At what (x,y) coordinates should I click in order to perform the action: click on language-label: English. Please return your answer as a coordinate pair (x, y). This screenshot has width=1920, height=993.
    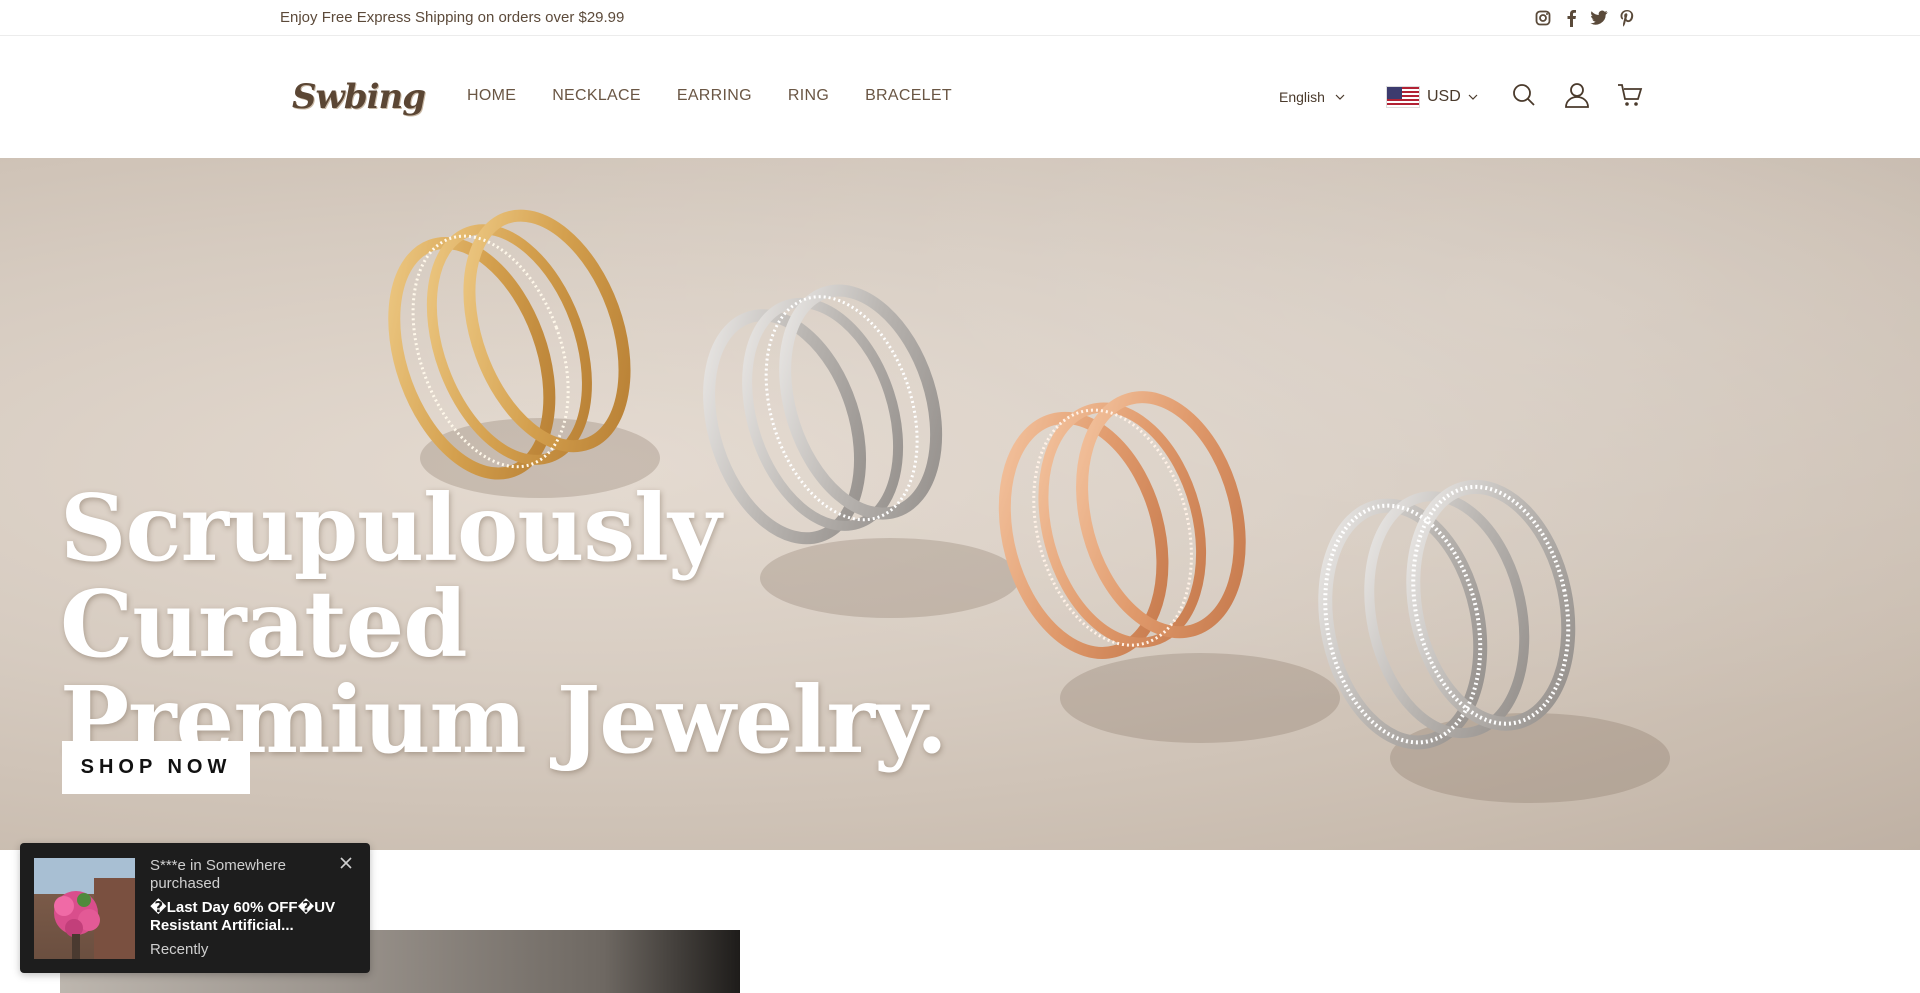
    Looking at the image, I should click on (1302, 97).